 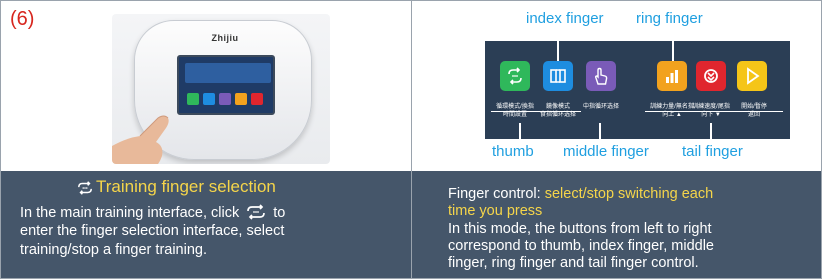 What do you see at coordinates (606, 151) in the screenshot?
I see `label-middle-finger: middle finger` at bounding box center [606, 151].